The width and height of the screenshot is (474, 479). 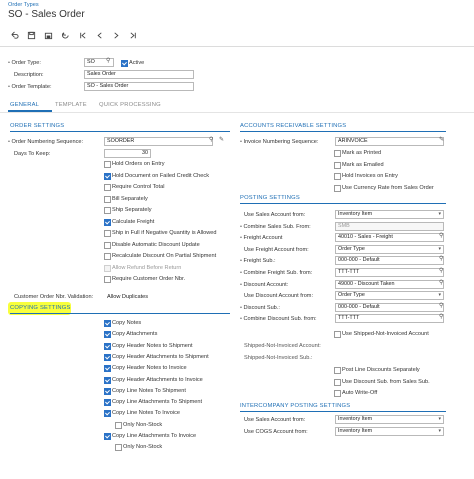 What do you see at coordinates (107, 335) in the screenshot?
I see `copy-check-1-checkbox` at bounding box center [107, 335].